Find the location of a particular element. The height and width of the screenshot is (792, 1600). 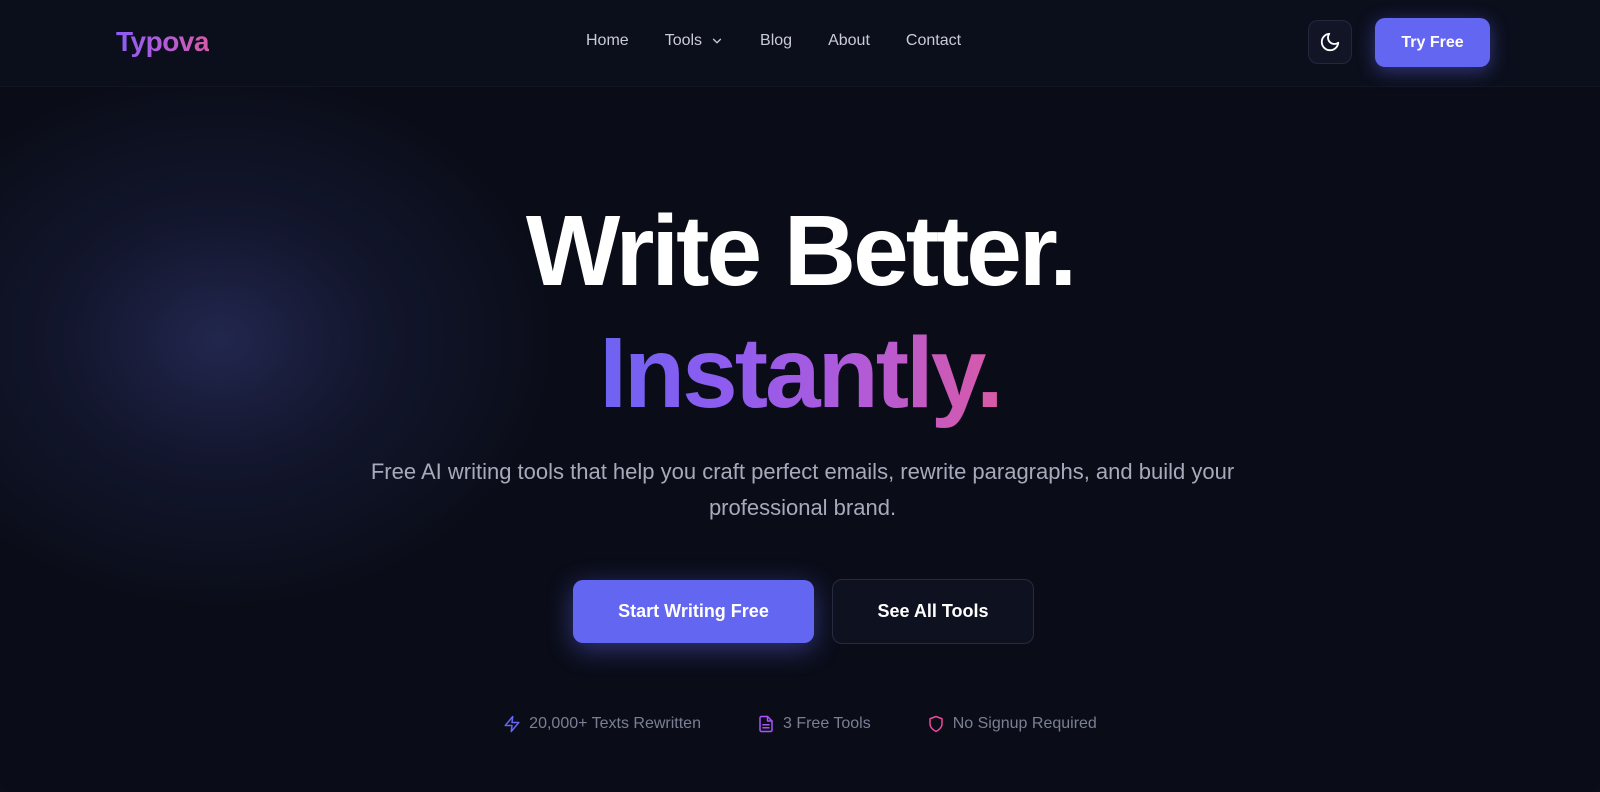

nav-item-about: About is located at coordinates (849, 41).